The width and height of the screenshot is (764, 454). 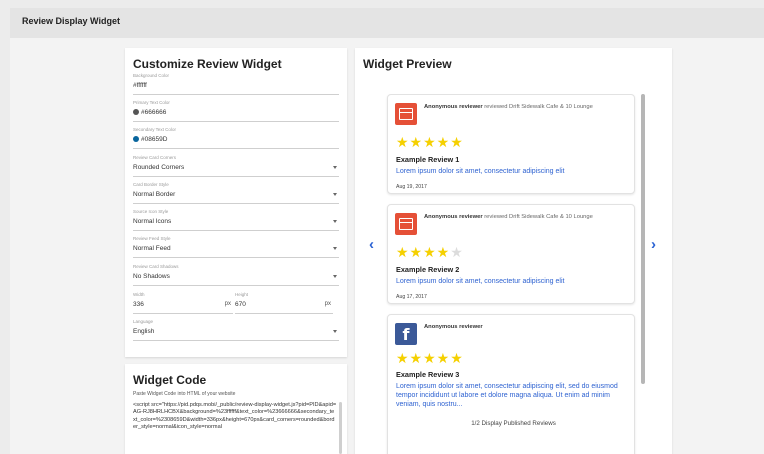 What do you see at coordinates (152, 248) in the screenshot?
I see `field-value: Normal Feed` at bounding box center [152, 248].